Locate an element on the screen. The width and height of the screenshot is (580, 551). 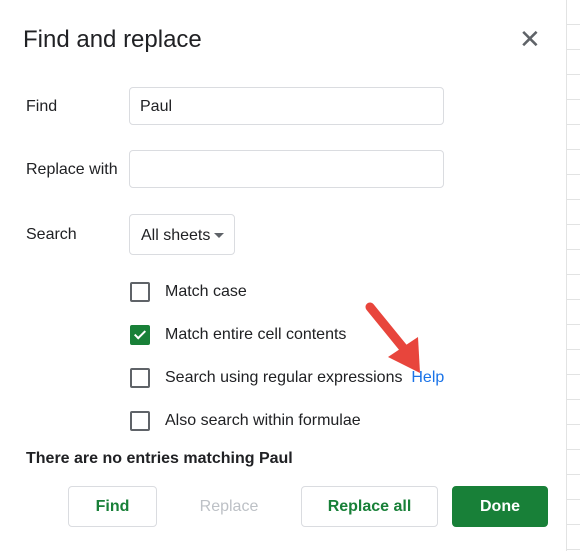
regex-checkbox is located at coordinates (140, 378).